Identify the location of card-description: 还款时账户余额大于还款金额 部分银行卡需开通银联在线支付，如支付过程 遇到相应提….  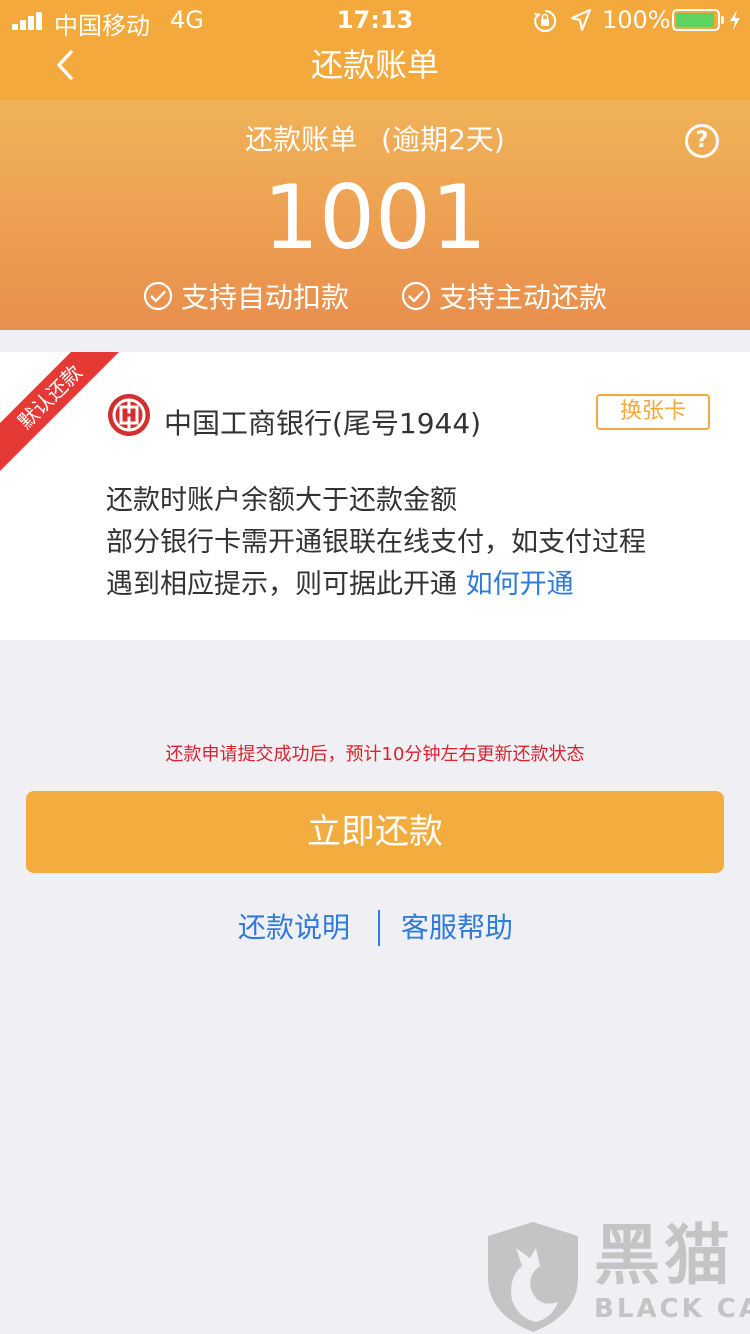
(416, 543).